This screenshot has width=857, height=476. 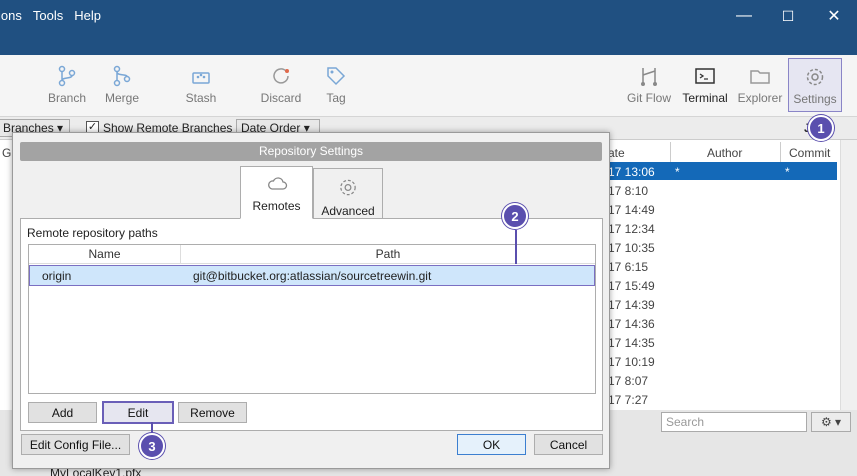 I want to click on vertical-scrollbar, so click(x=848, y=275).